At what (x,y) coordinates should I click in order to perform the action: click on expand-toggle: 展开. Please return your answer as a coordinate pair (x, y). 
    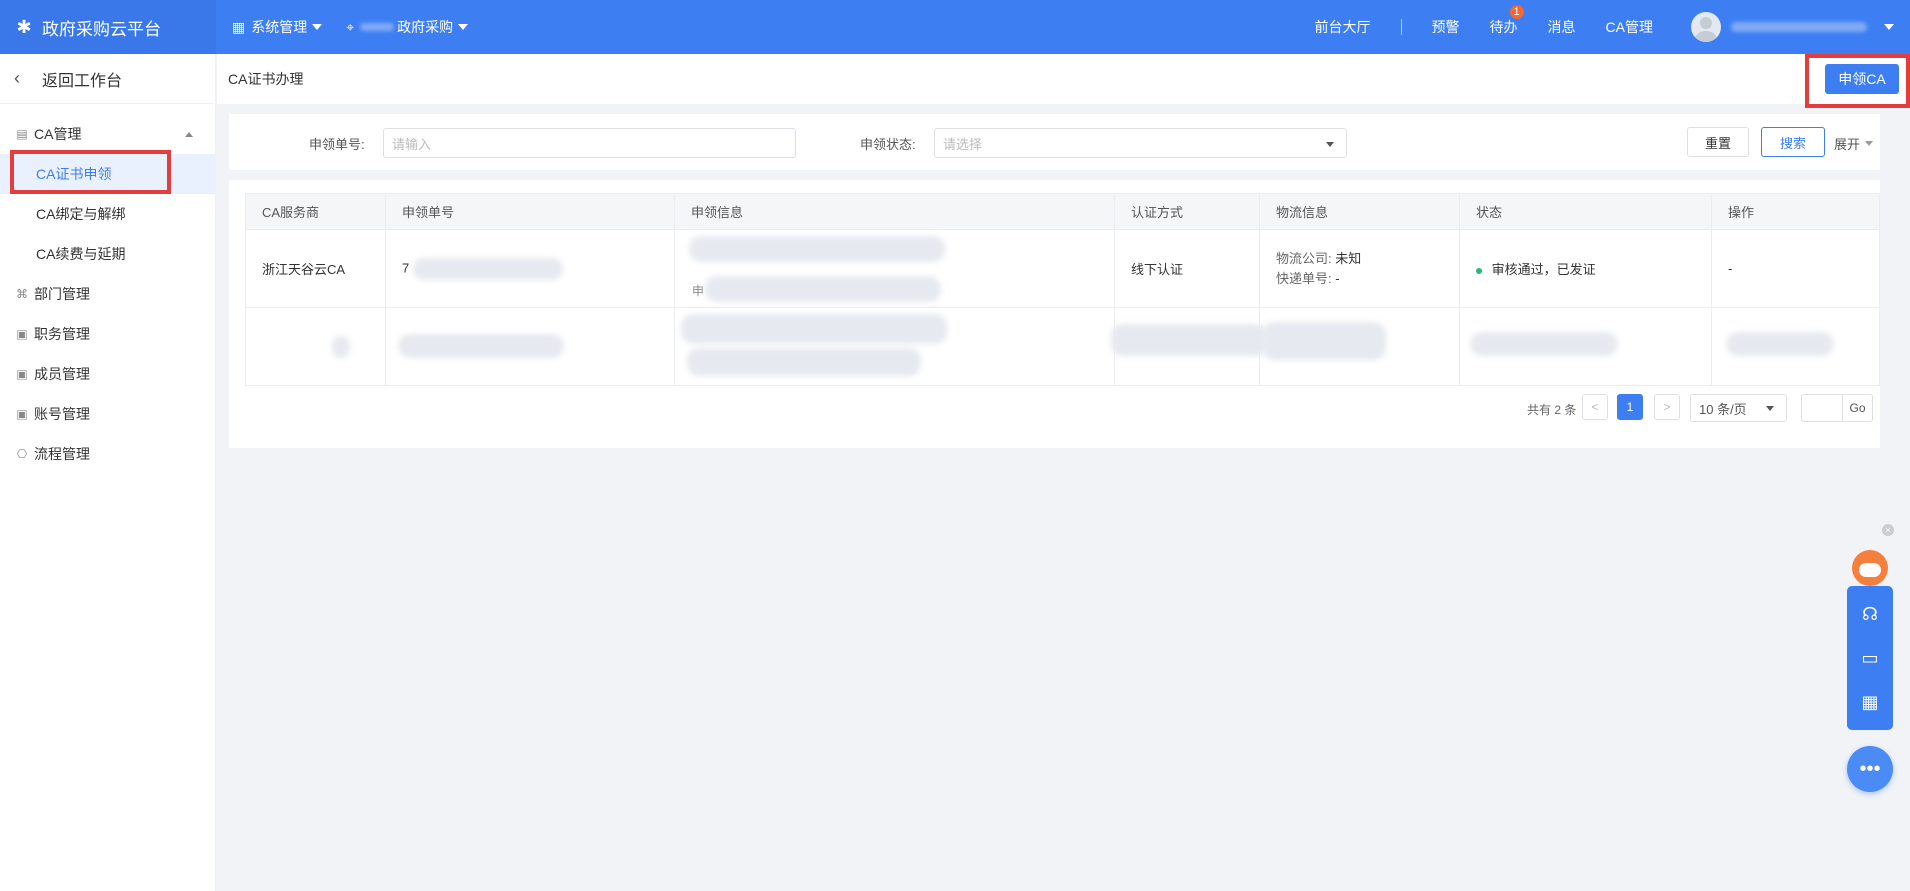
    Looking at the image, I should click on (1854, 143).